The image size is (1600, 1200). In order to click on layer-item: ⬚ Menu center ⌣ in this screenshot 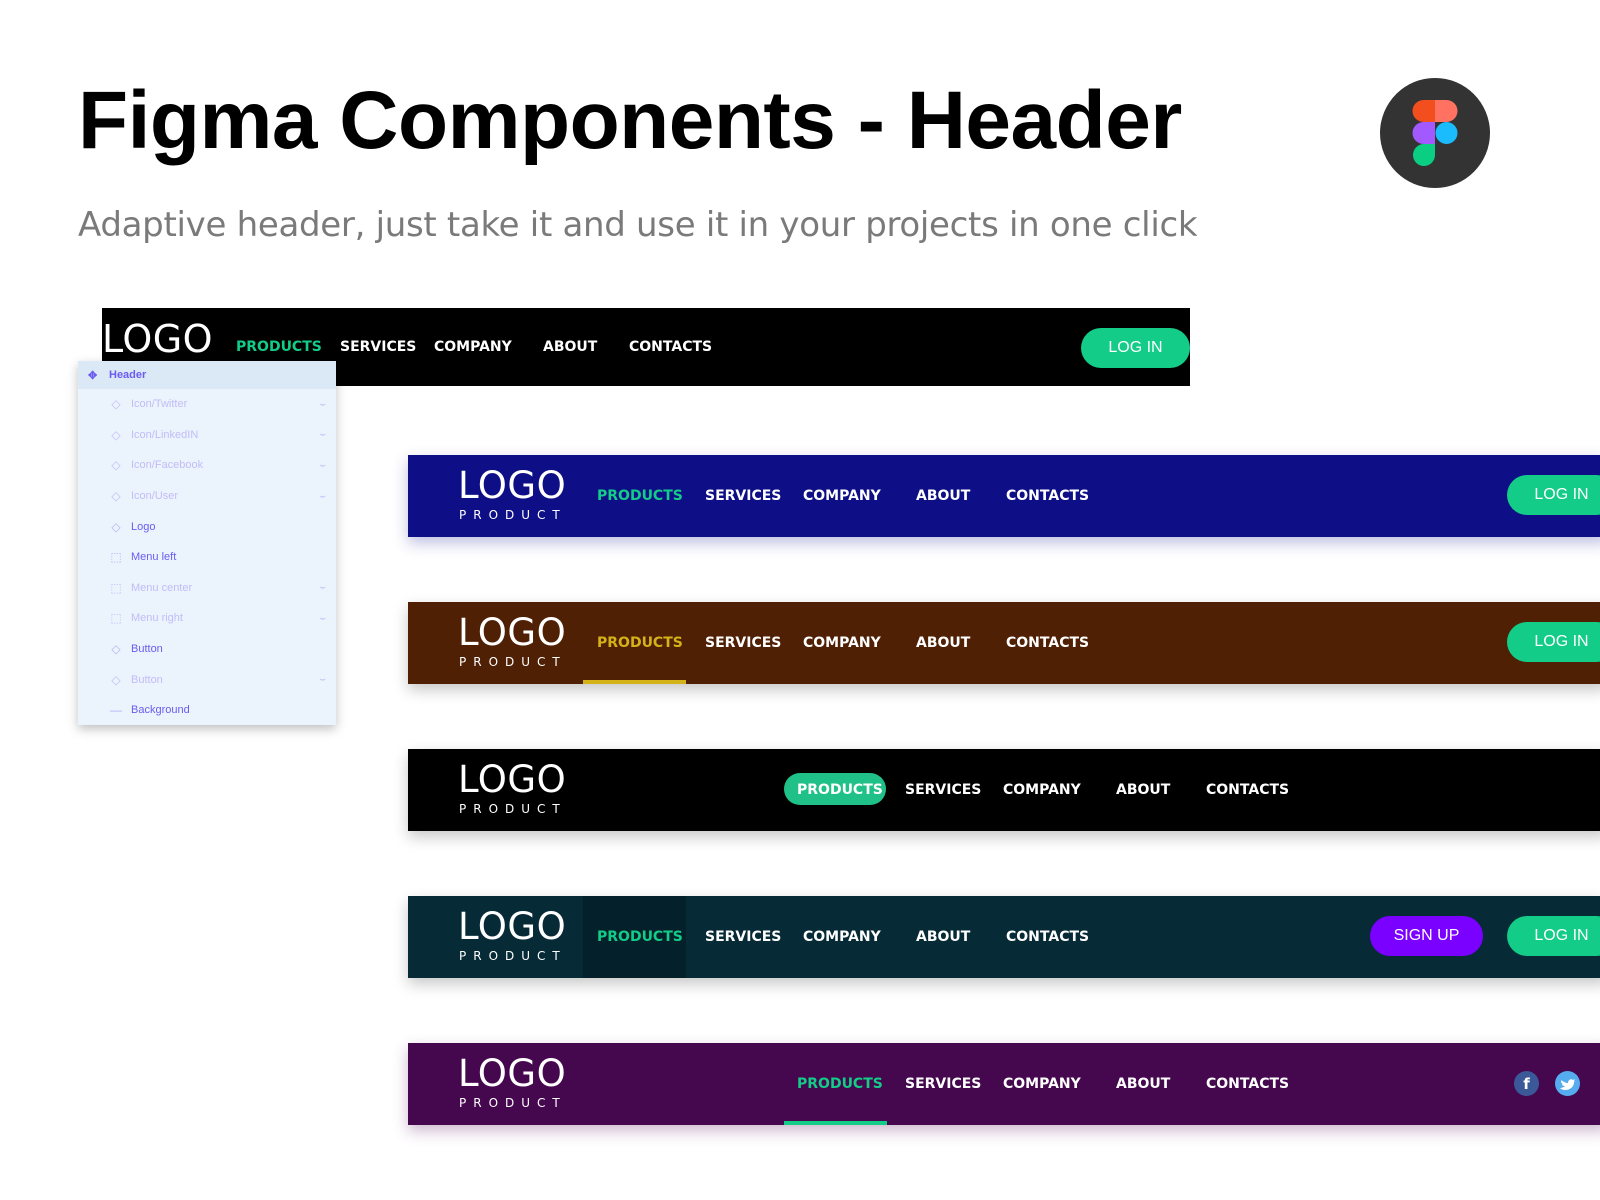, I will do `click(207, 588)`.